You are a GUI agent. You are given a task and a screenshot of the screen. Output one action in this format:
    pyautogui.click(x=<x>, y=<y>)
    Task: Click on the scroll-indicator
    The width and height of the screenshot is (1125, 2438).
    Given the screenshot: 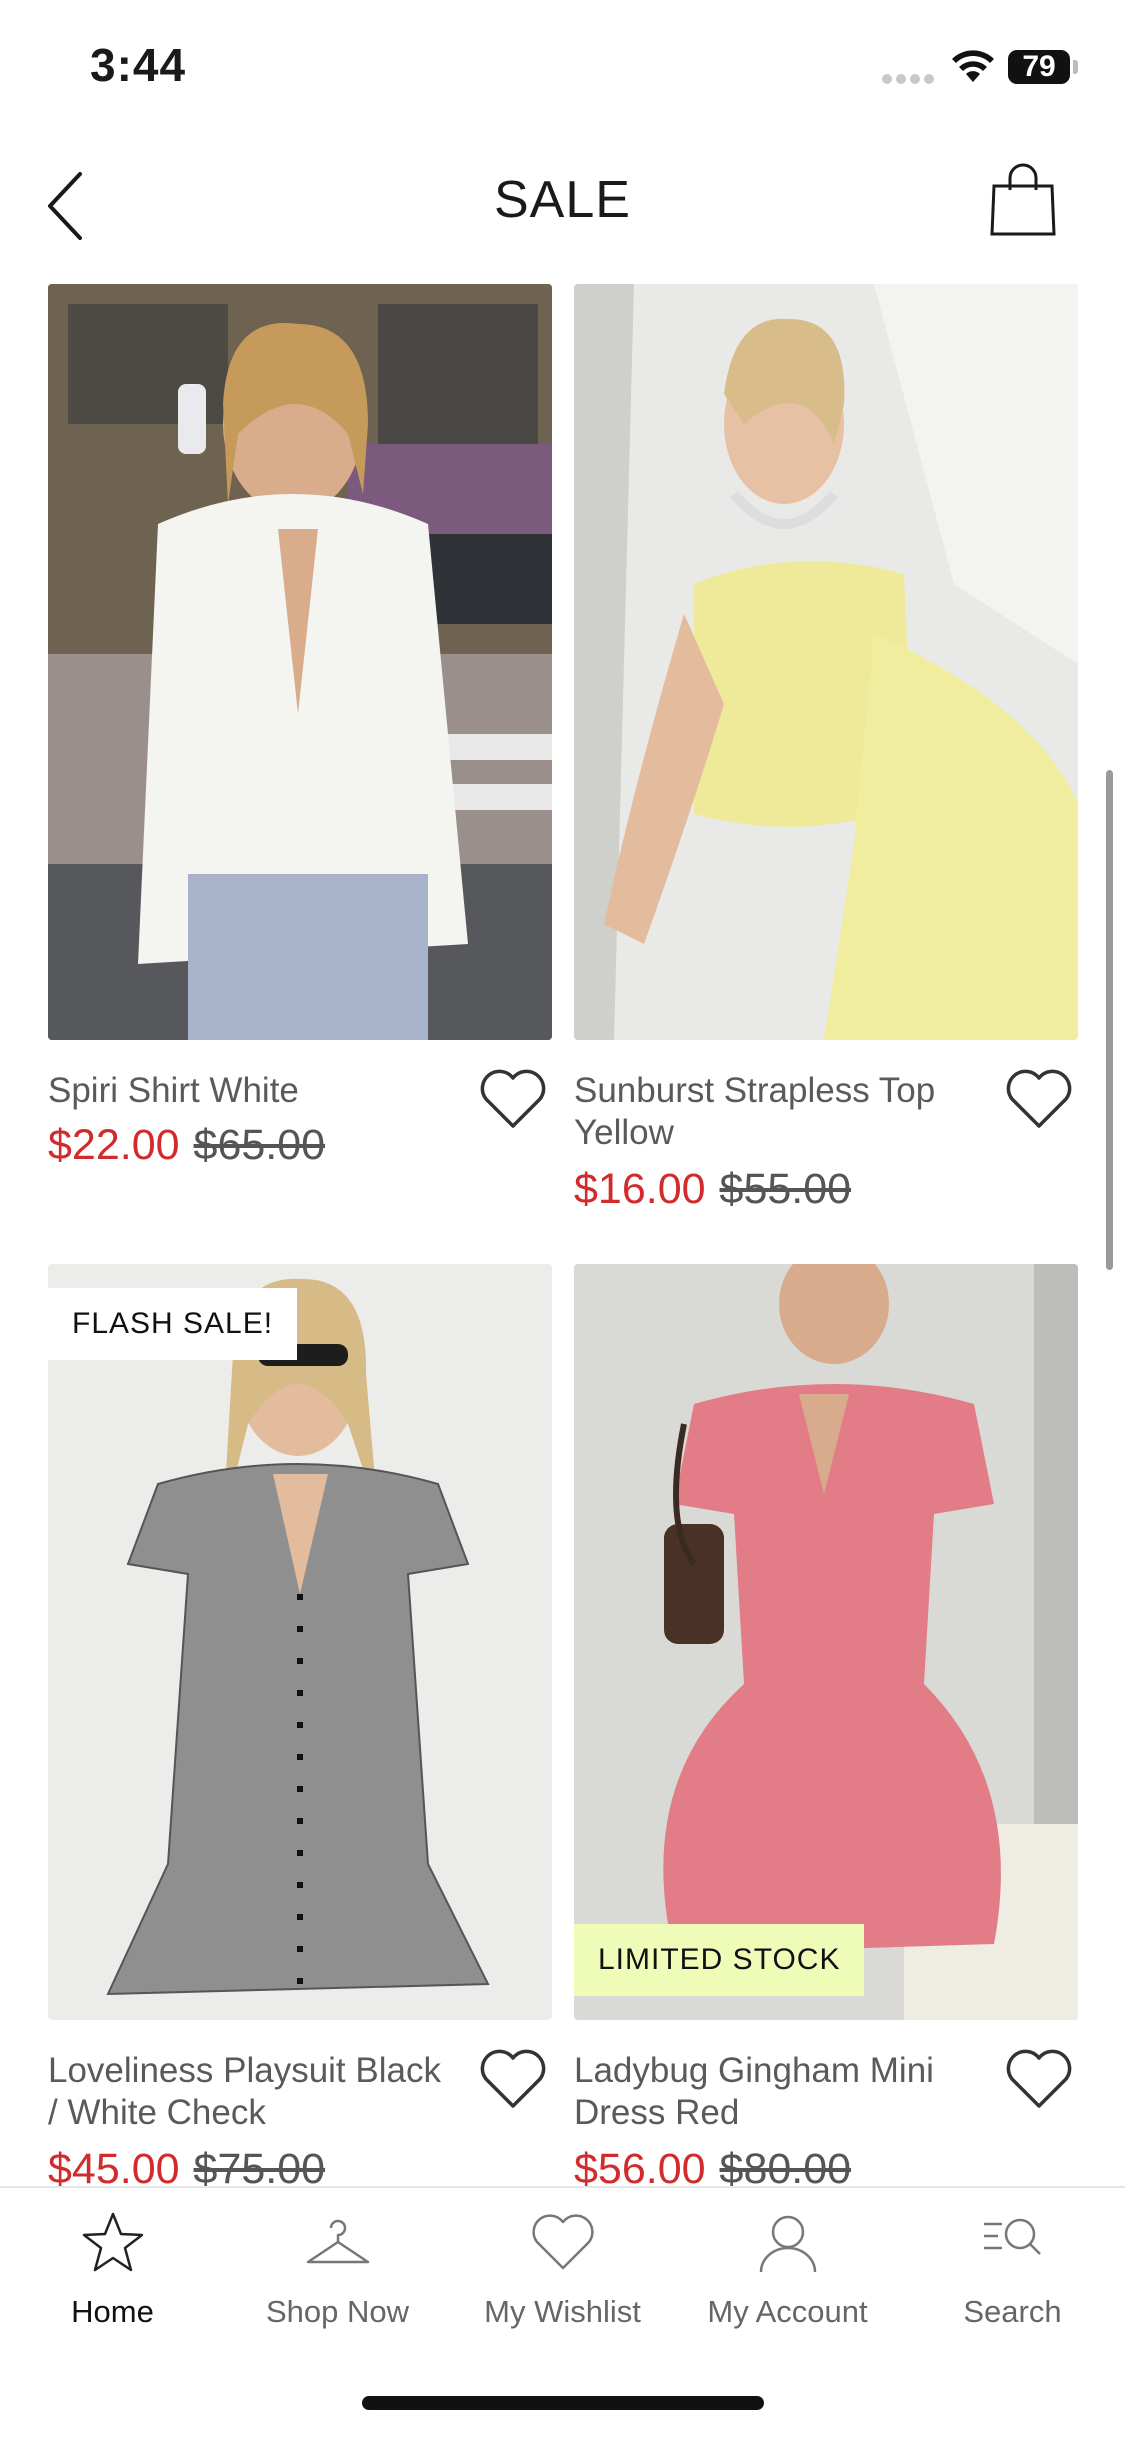 What is the action you would take?
    pyautogui.click(x=1109, y=1020)
    